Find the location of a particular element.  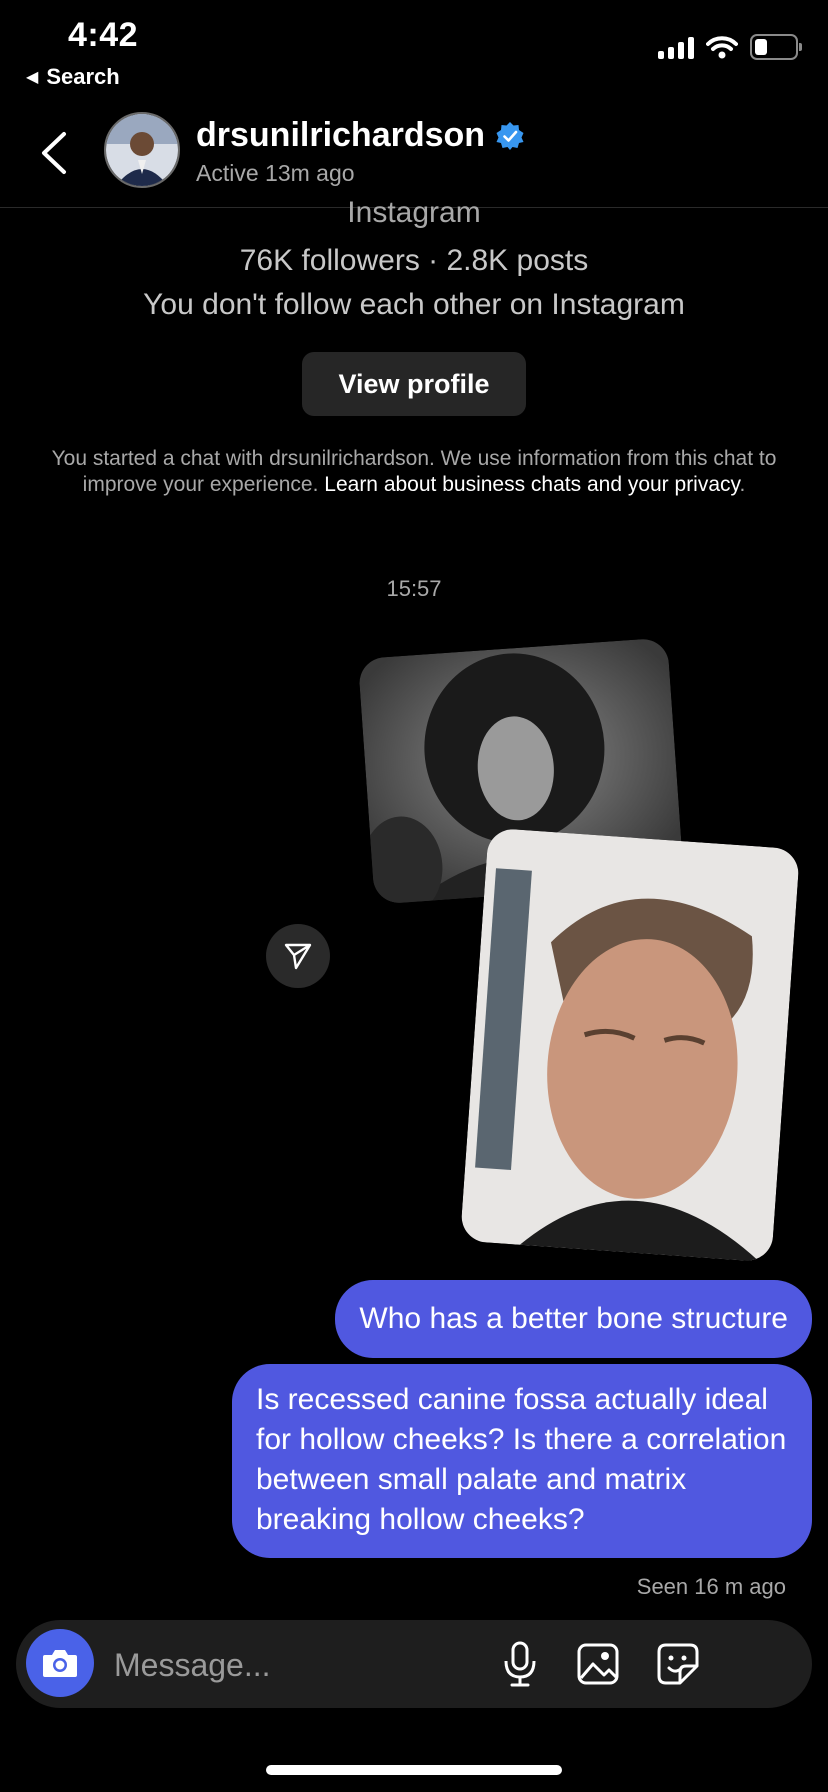

back-triangle-icon: ◀ is located at coordinates (32, 77).